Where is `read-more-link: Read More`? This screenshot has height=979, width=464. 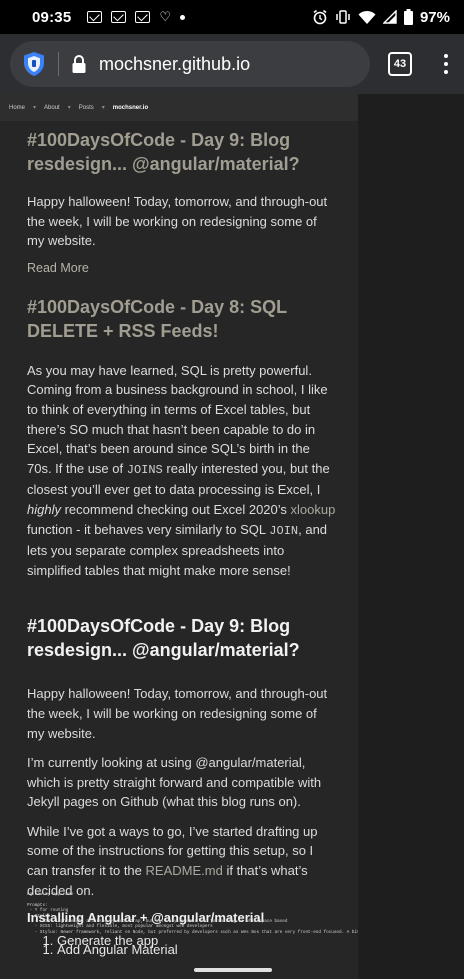
read-more-link: Read More is located at coordinates (58, 268).